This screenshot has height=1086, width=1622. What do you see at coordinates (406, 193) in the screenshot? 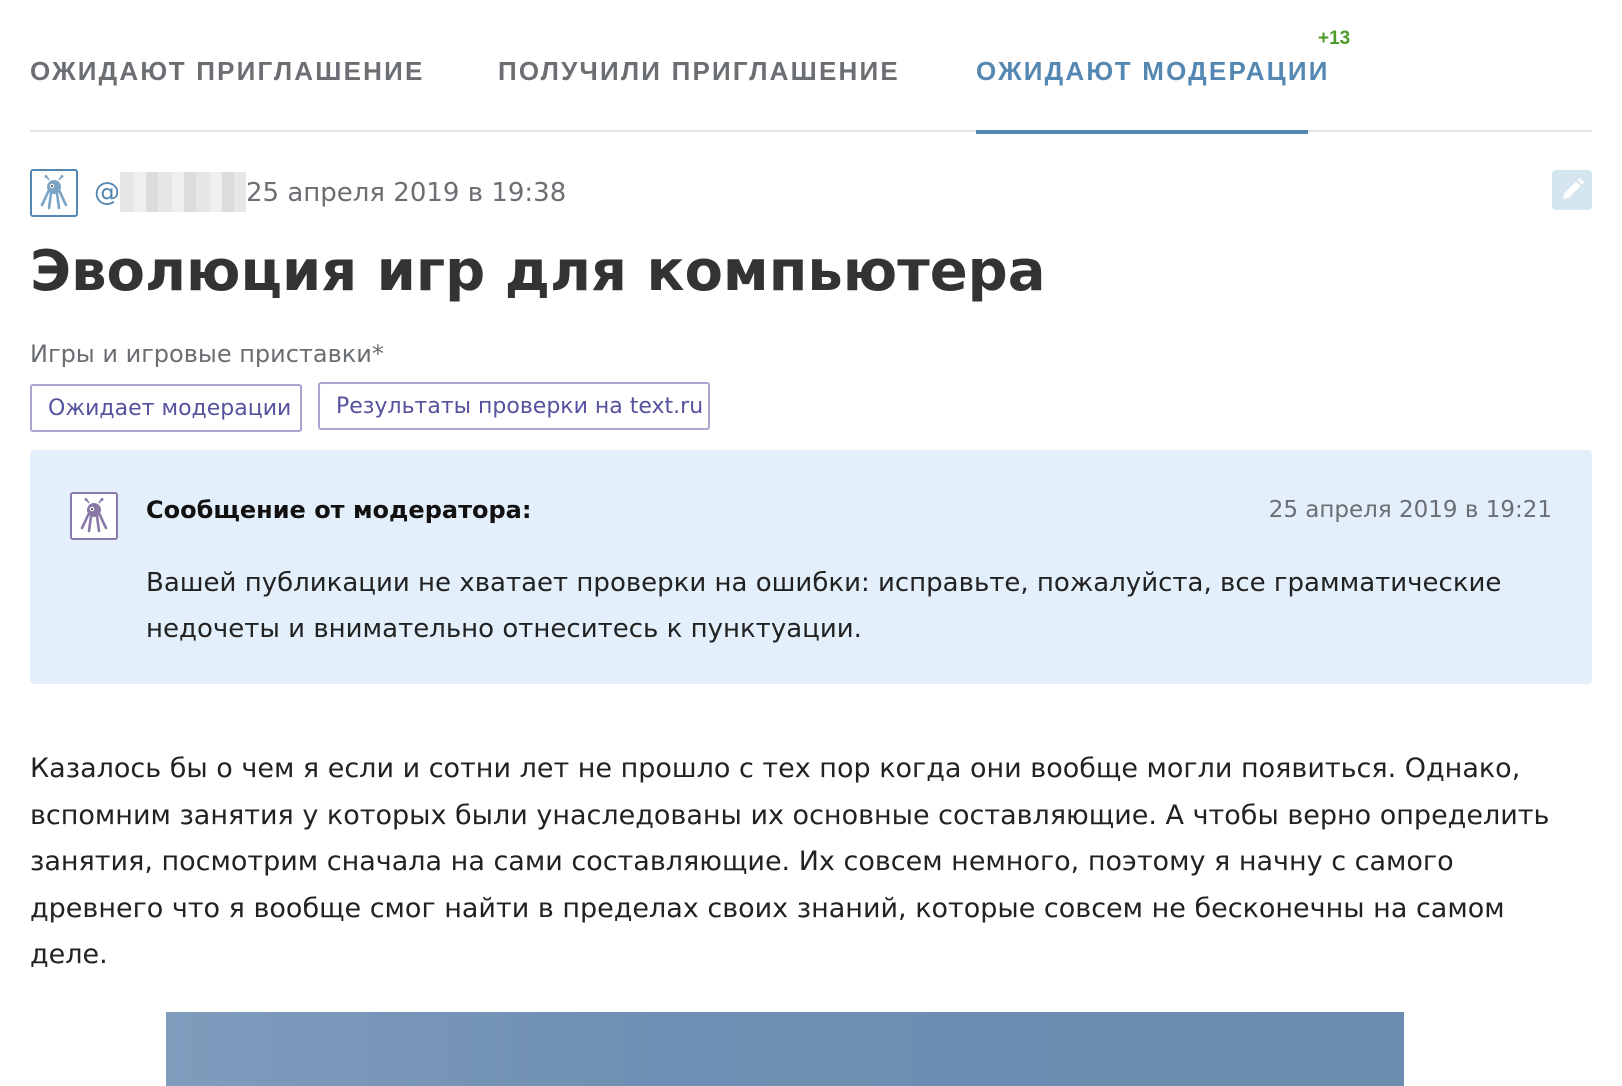
I see `post-date: 25 апреля 2019 в 19:38` at bounding box center [406, 193].